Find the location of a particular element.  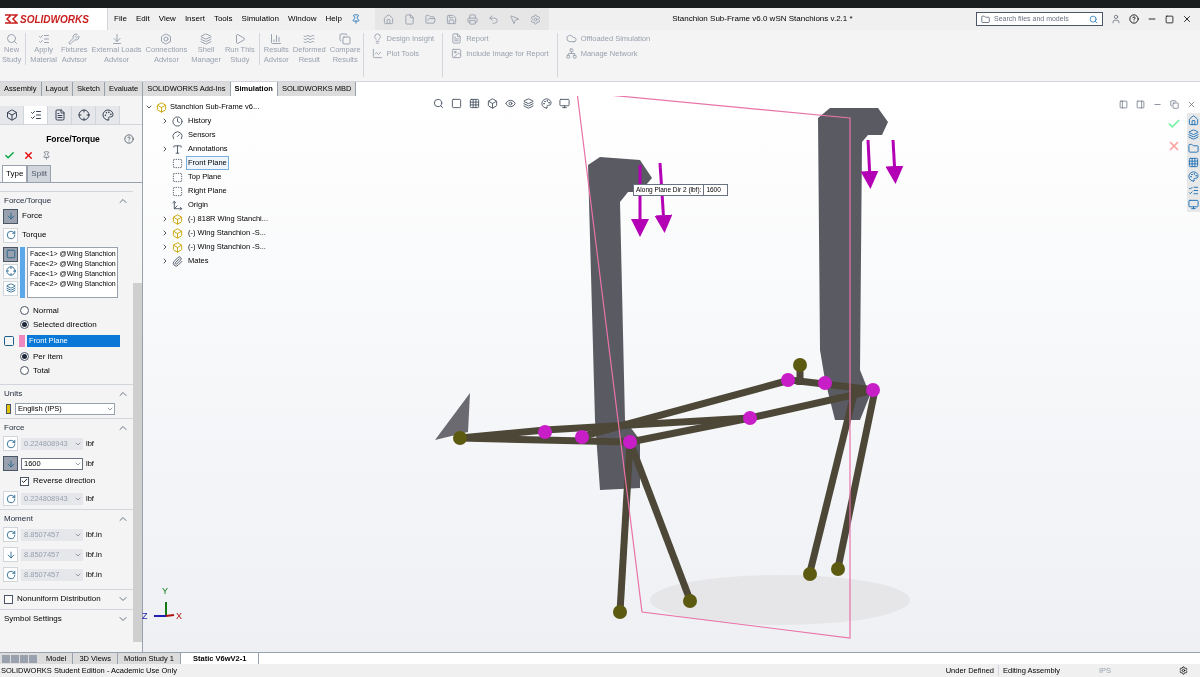

menu-item: Insert is located at coordinates (194, 19).